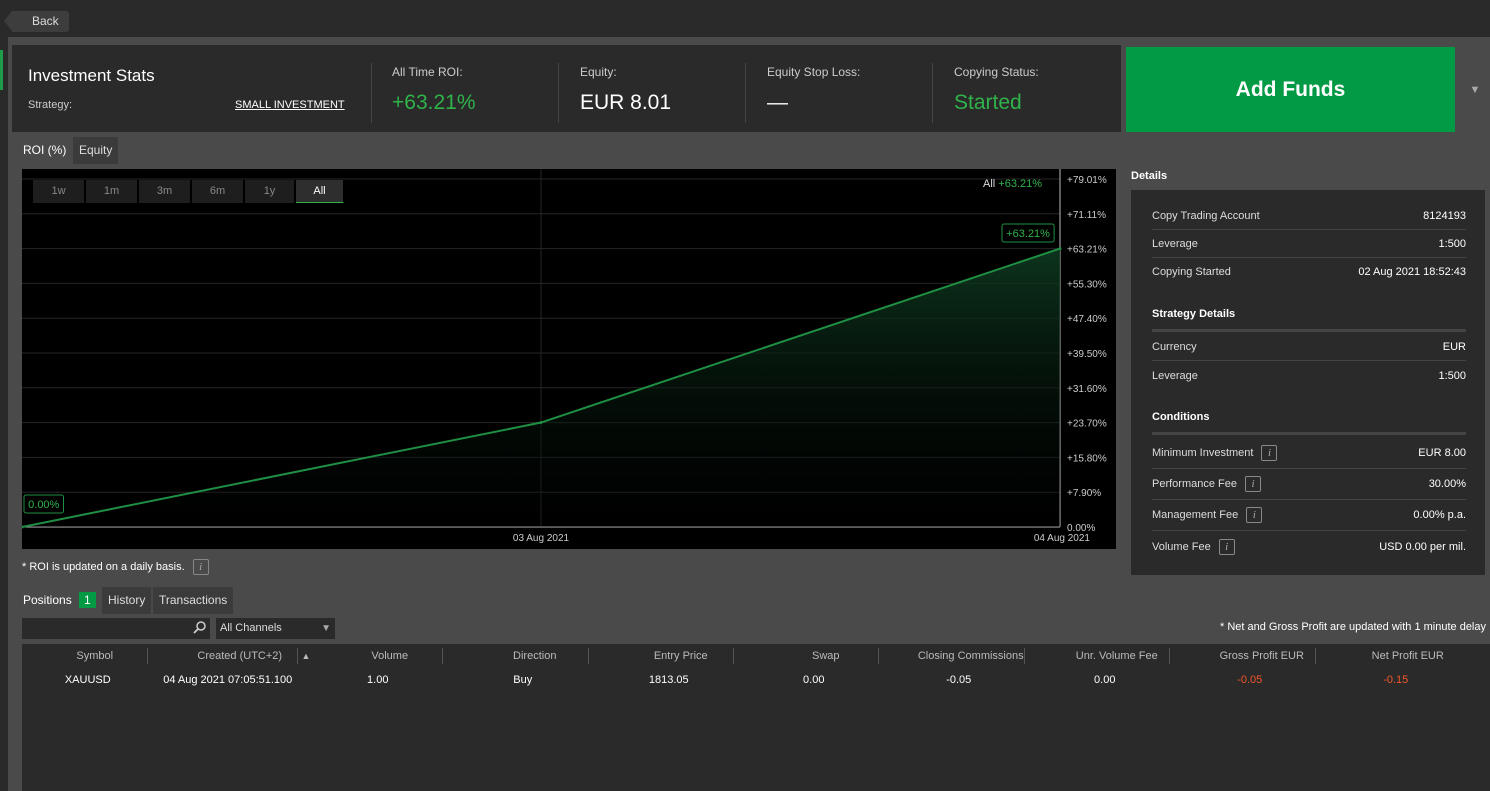  Describe the element at coordinates (1309, 453) in the screenshot. I see `detail-row-min-investment: Minimum Investment i EUR 8.00` at that location.